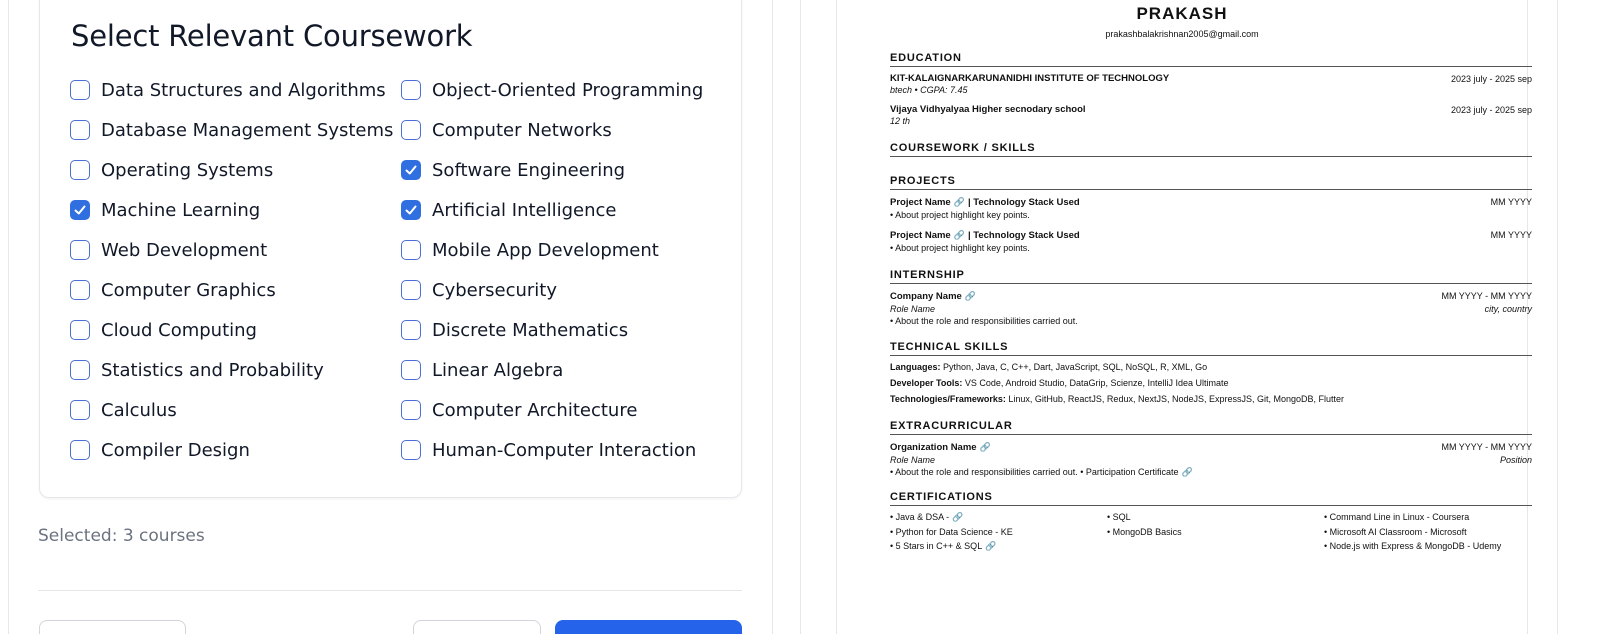  Describe the element at coordinates (535, 410) in the screenshot. I see `course-label: Computer Architecture` at that location.